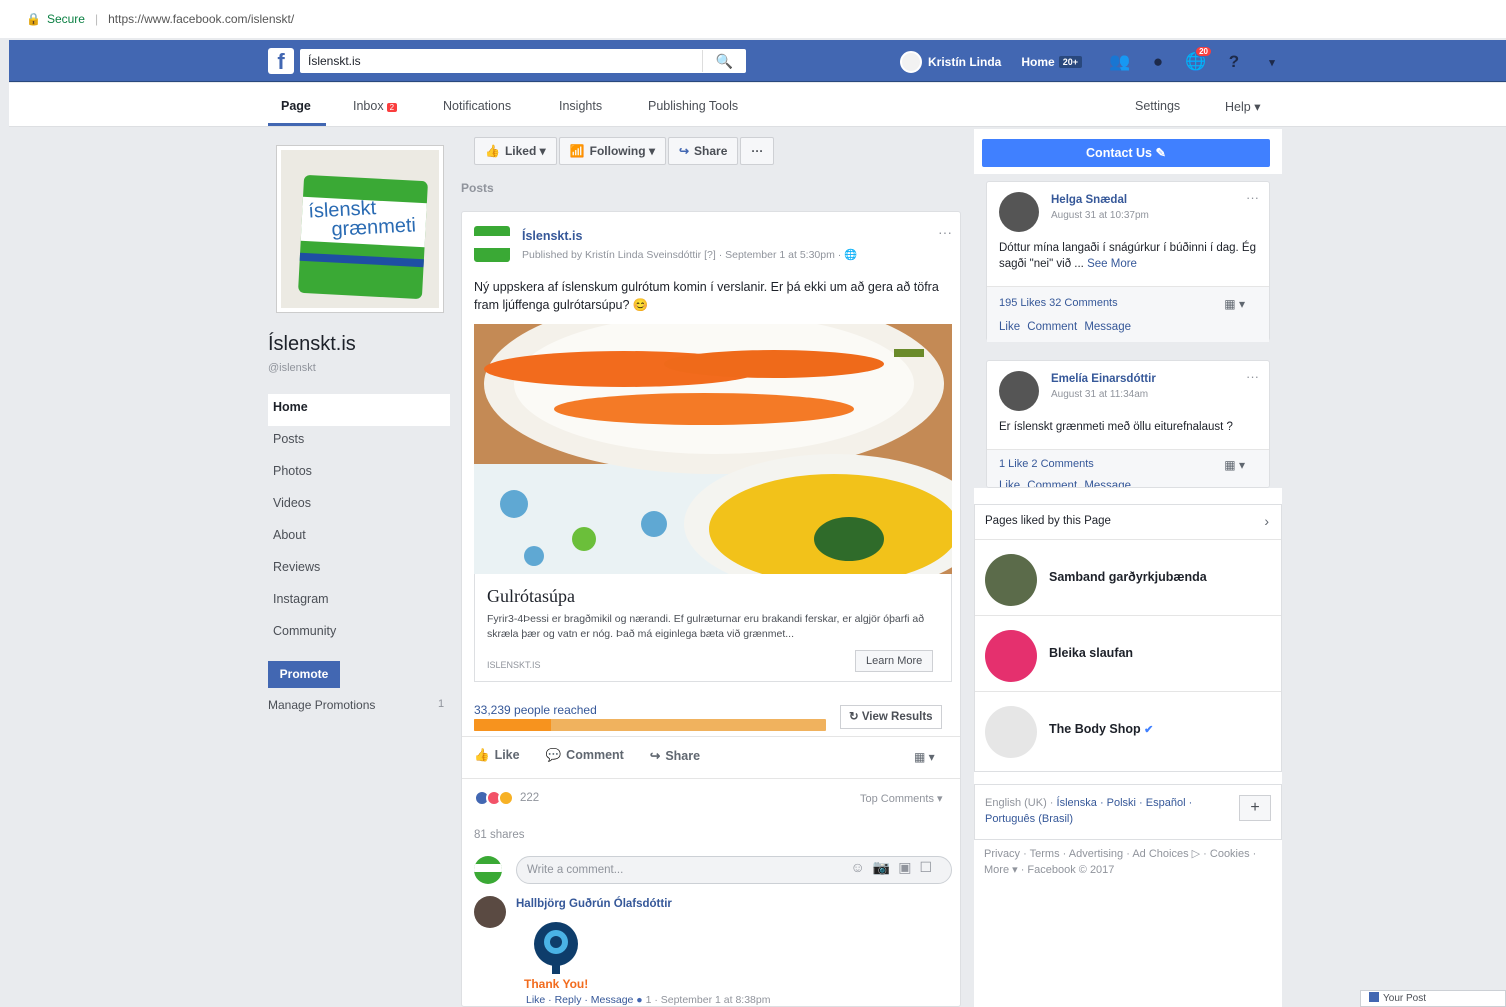 The image size is (1506, 1007). Describe the element at coordinates (359, 634) in the screenshot. I see `left-nav-community: Community` at that location.